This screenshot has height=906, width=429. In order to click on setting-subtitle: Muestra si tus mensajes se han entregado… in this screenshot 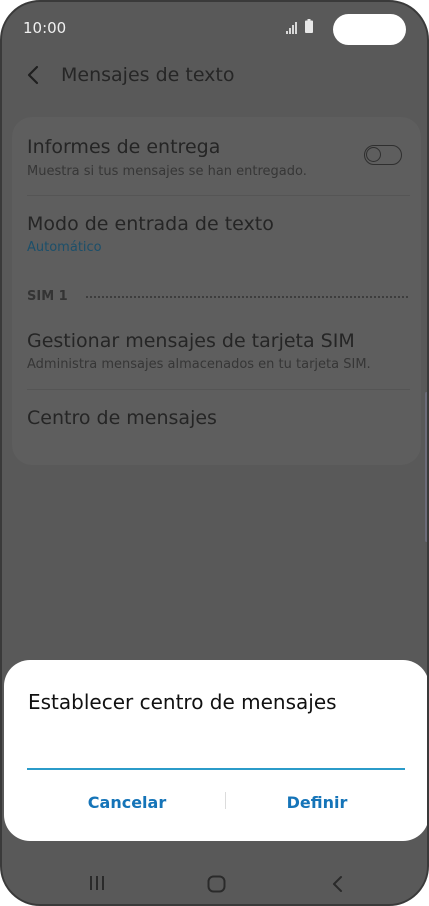, I will do `click(167, 171)`.